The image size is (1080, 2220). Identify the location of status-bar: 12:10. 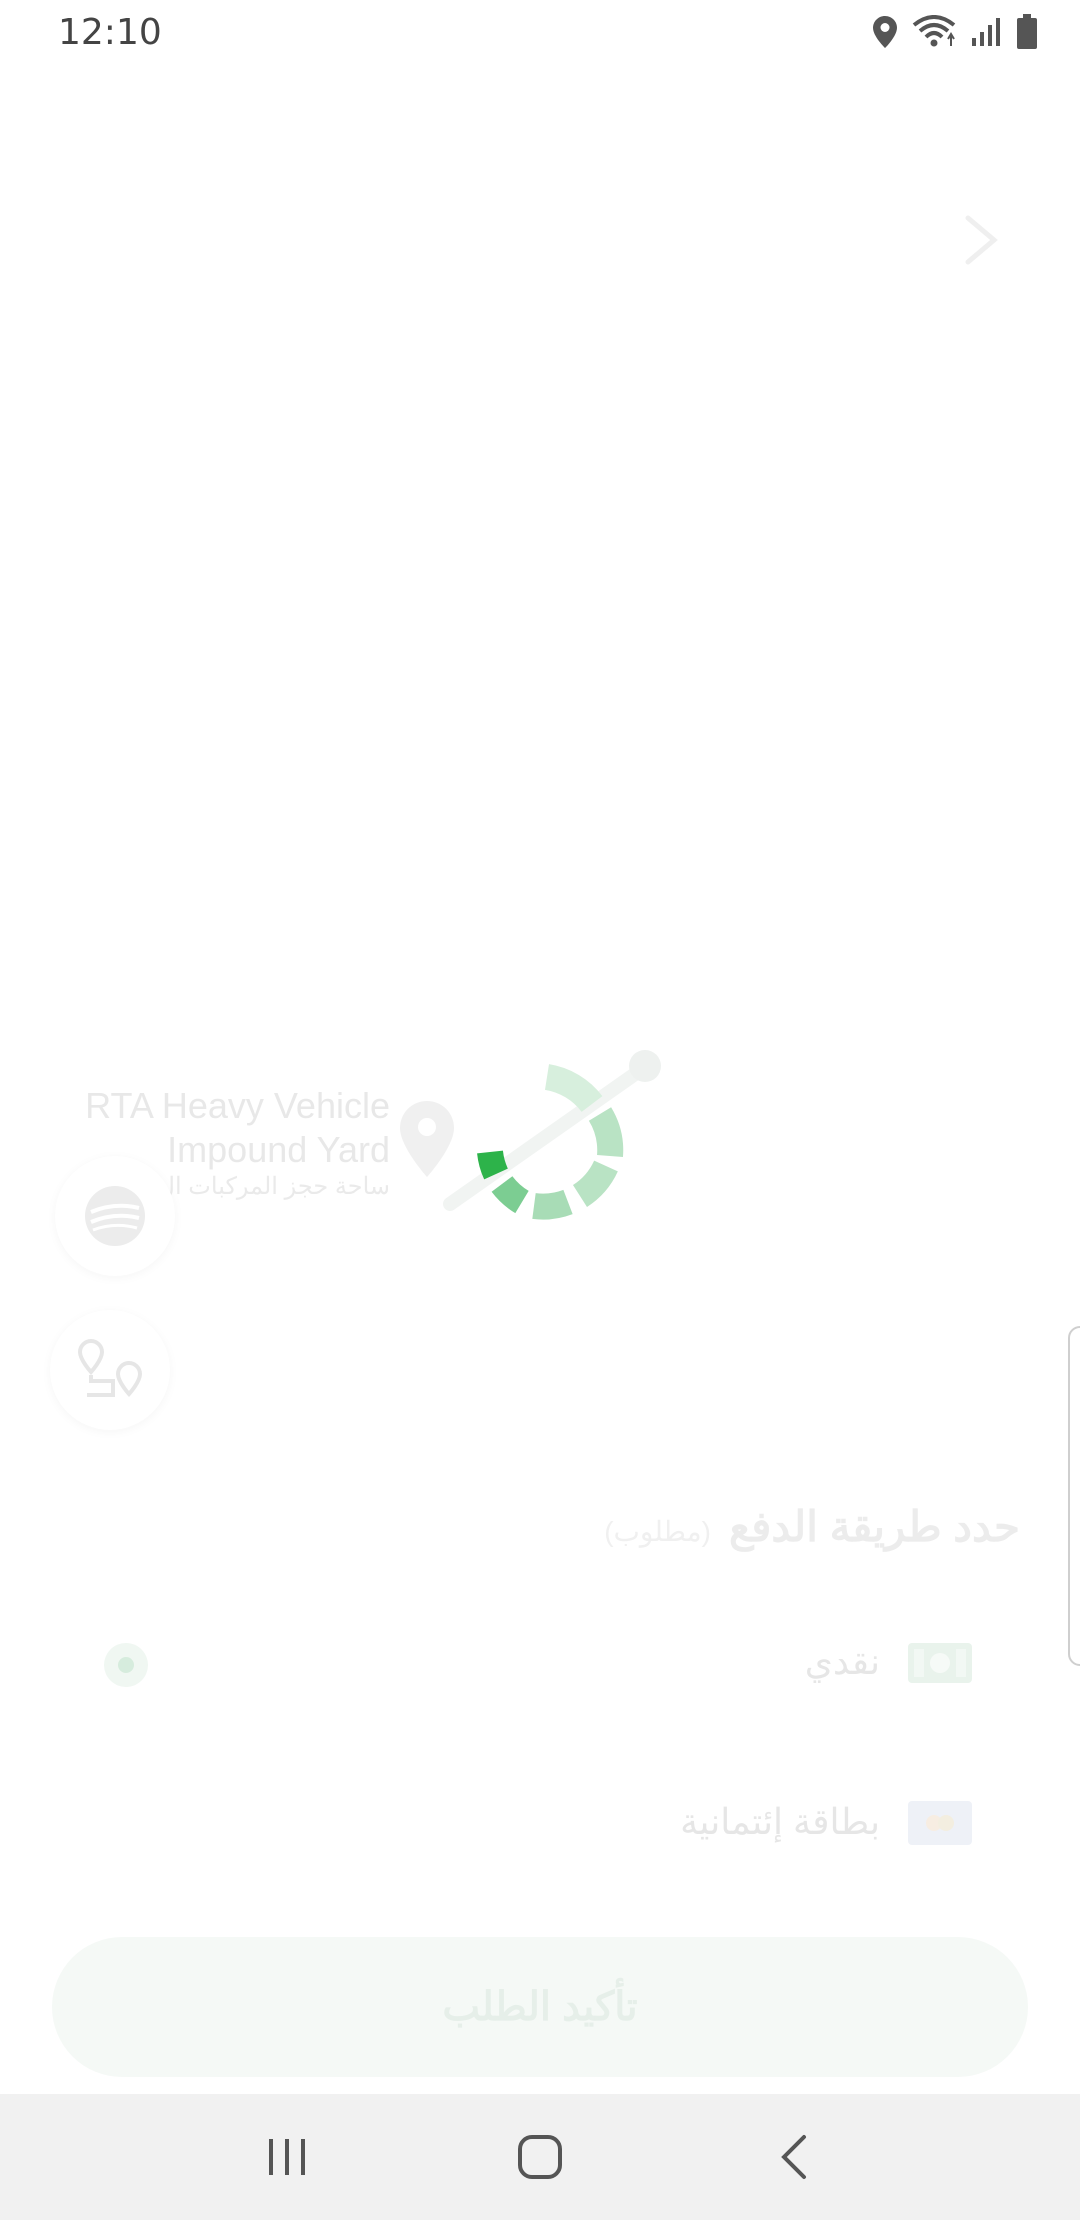
(540, 32).